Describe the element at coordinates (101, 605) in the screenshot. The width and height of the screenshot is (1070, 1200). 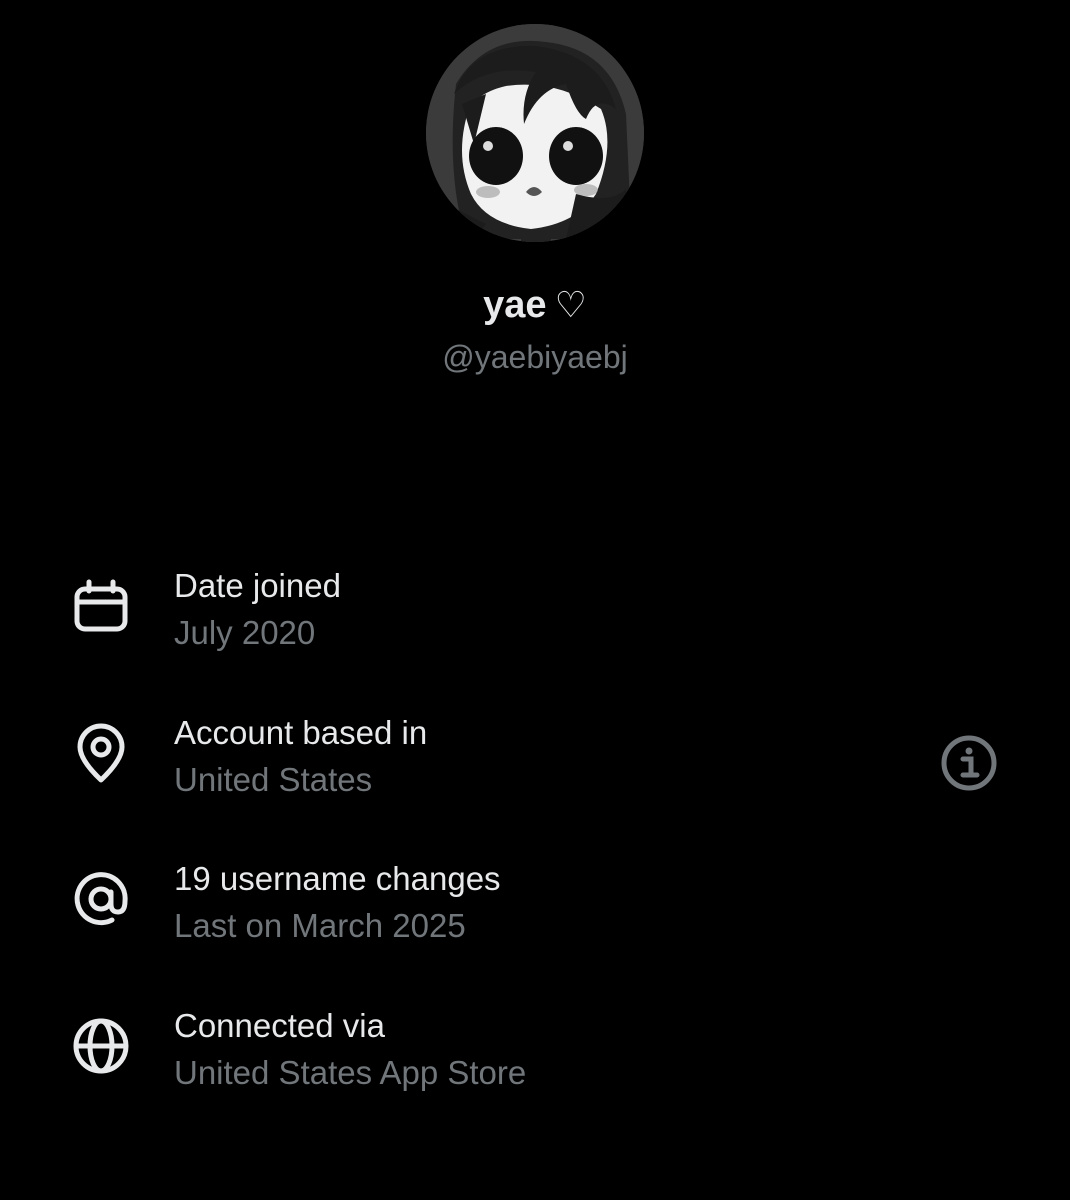
I see `calendar-icon` at that location.